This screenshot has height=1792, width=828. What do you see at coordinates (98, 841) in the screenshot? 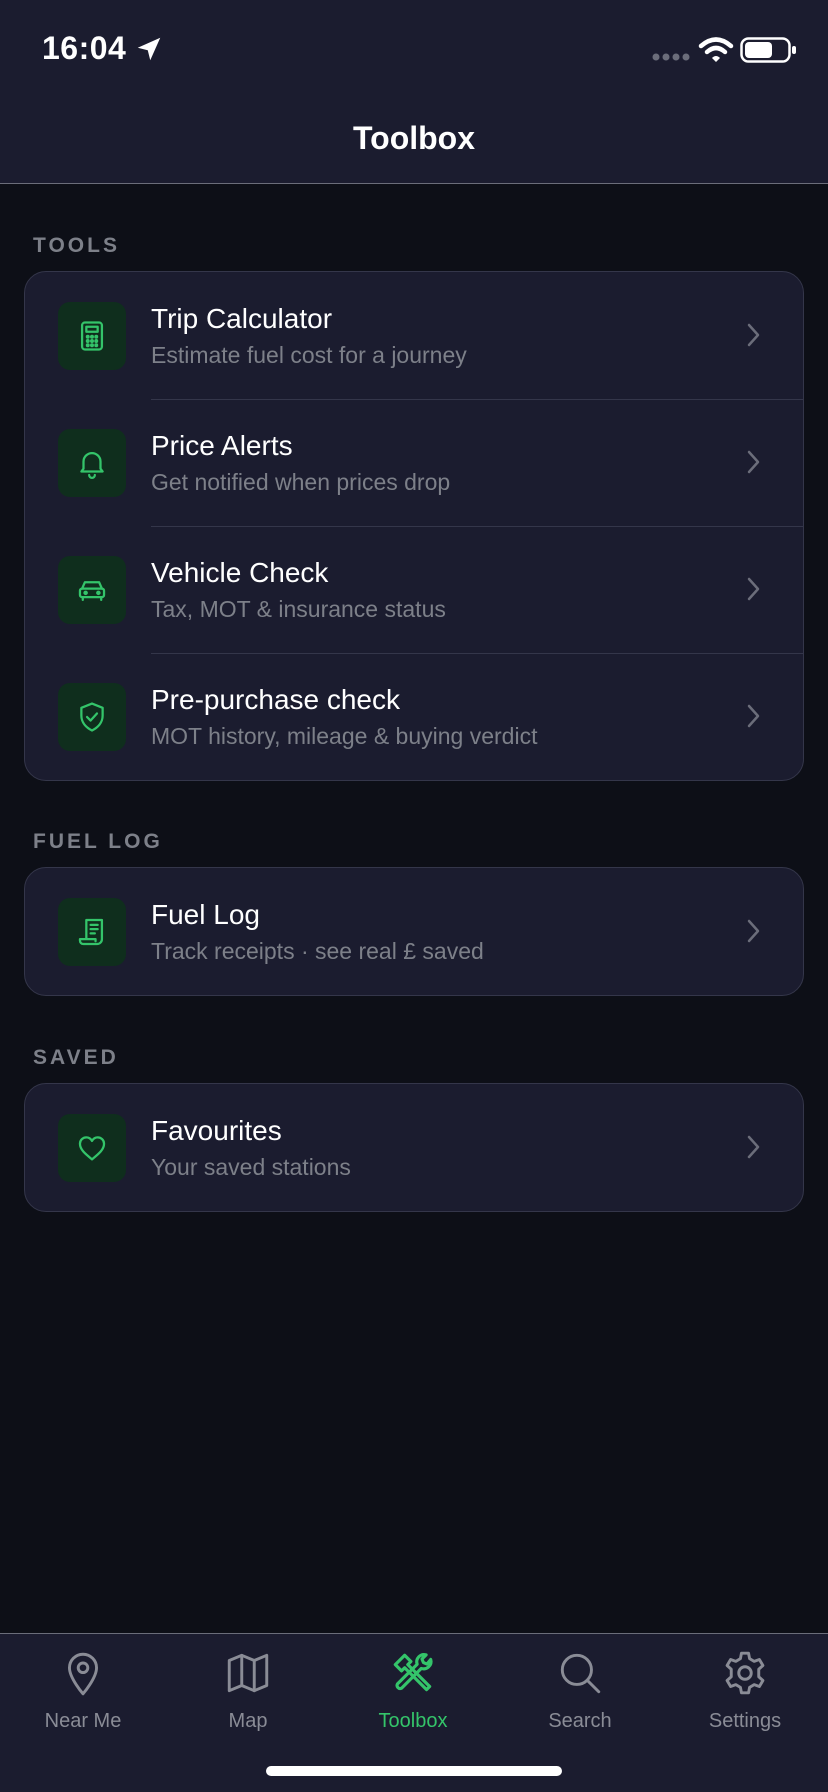
I see `section-title-fuel-log: FUEL LOG` at bounding box center [98, 841].